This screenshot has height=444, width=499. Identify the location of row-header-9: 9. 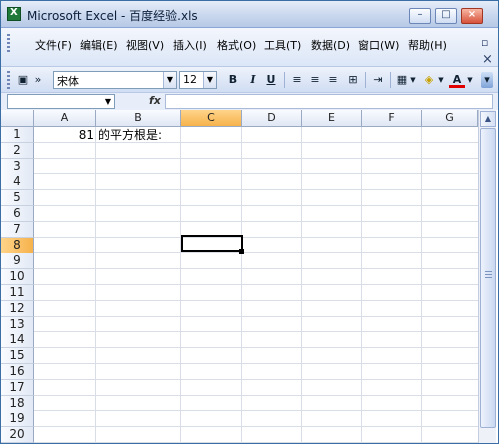
(17, 261).